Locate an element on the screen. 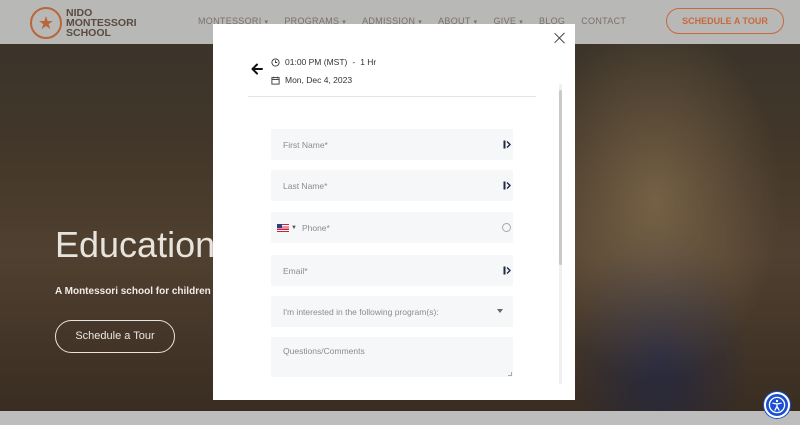 The image size is (800, 425). calendar-icon is located at coordinates (275, 80).